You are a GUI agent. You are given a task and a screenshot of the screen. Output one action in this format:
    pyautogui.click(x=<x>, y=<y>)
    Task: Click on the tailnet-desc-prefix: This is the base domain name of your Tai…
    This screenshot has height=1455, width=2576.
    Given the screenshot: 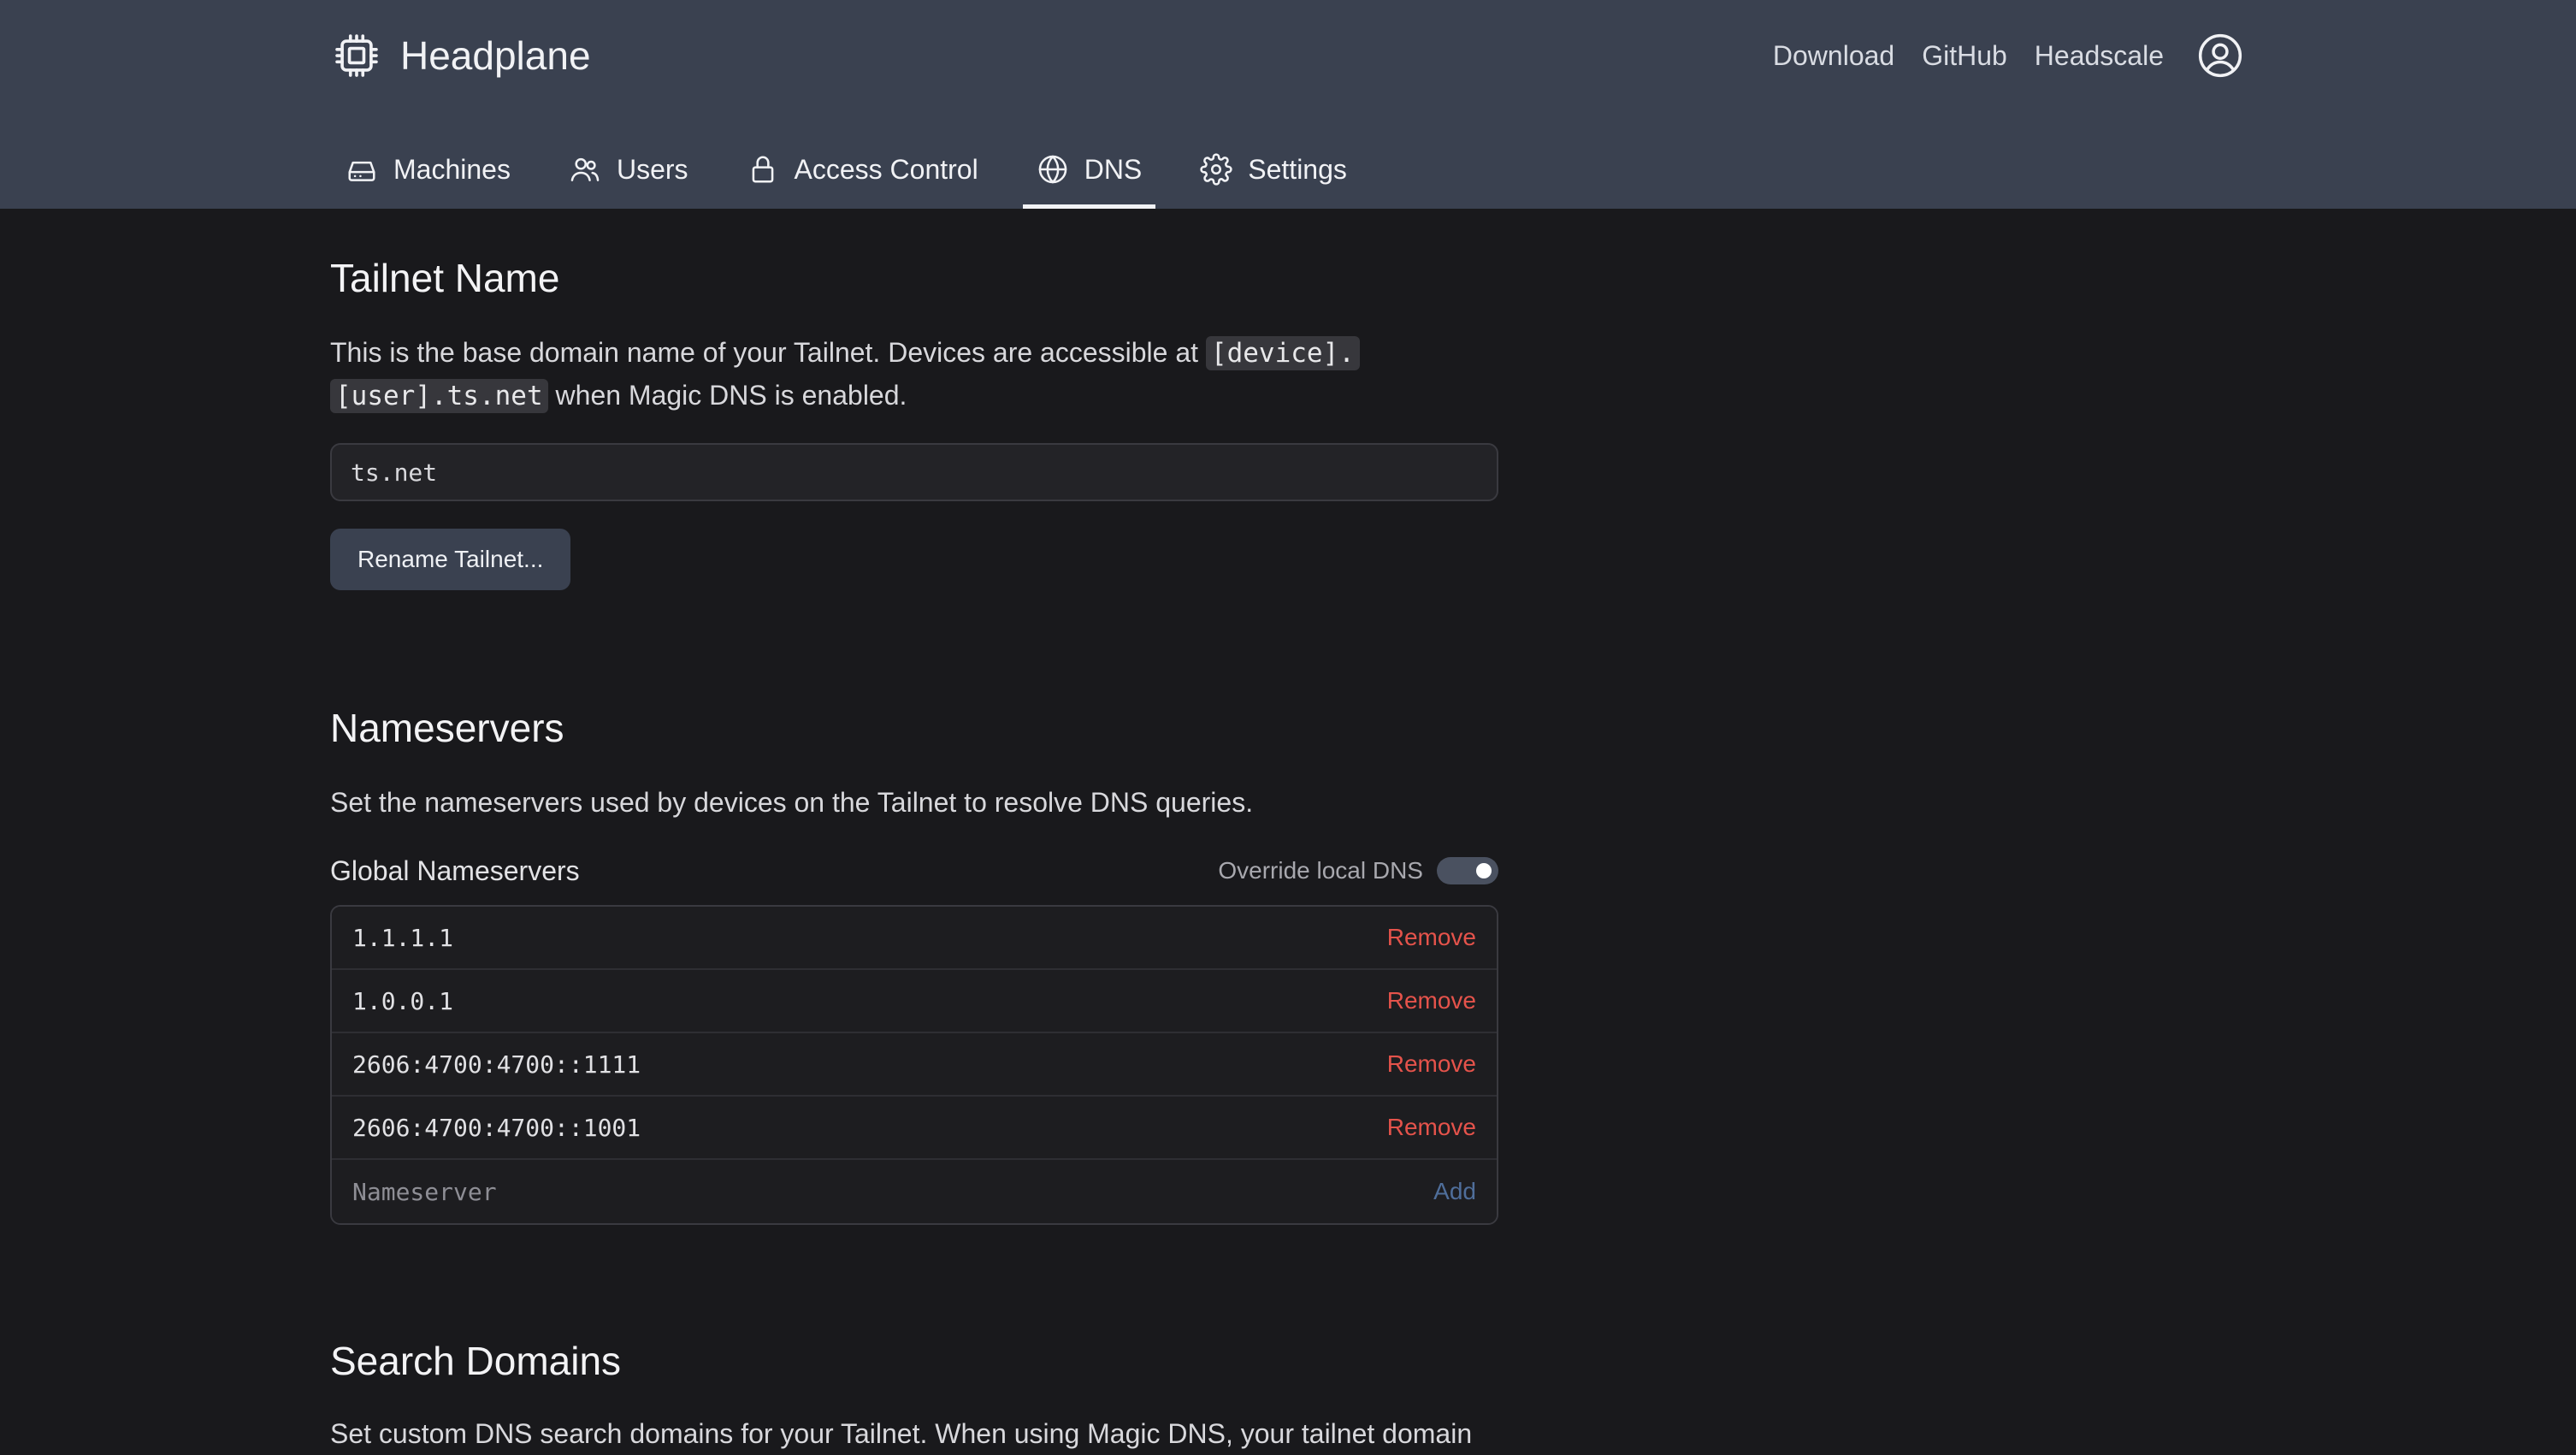 What is the action you would take?
    pyautogui.click(x=768, y=353)
    